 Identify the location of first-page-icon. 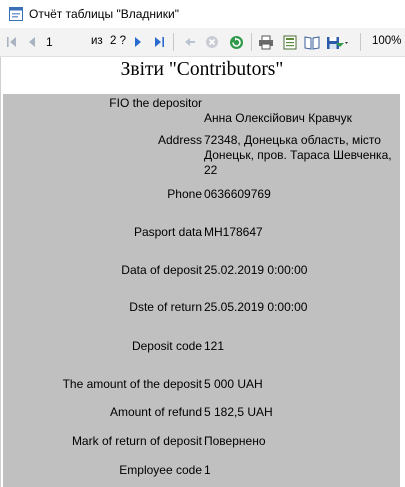
(12, 42).